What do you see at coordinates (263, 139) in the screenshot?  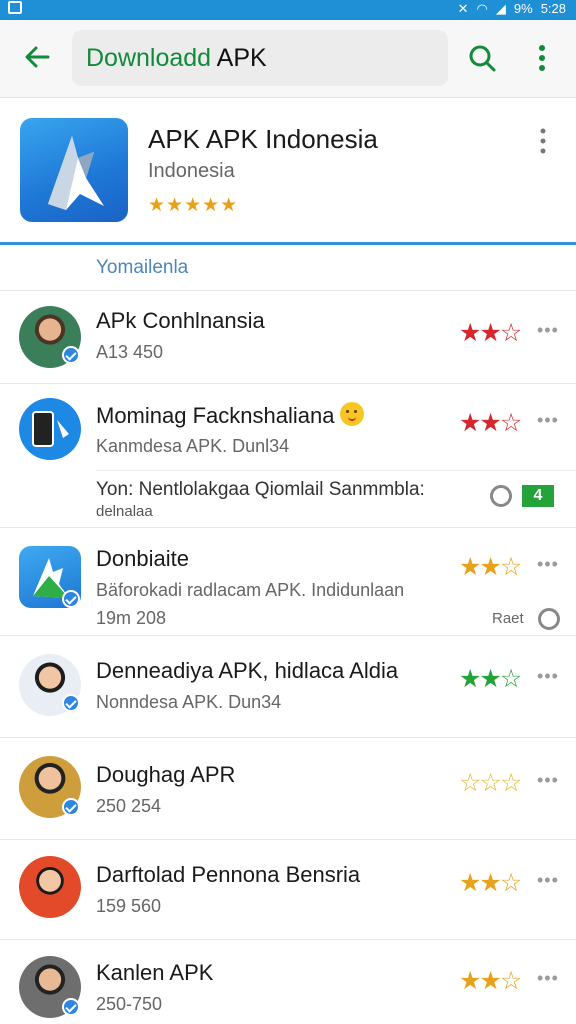 I see `app-name: APK APK Indonesia` at bounding box center [263, 139].